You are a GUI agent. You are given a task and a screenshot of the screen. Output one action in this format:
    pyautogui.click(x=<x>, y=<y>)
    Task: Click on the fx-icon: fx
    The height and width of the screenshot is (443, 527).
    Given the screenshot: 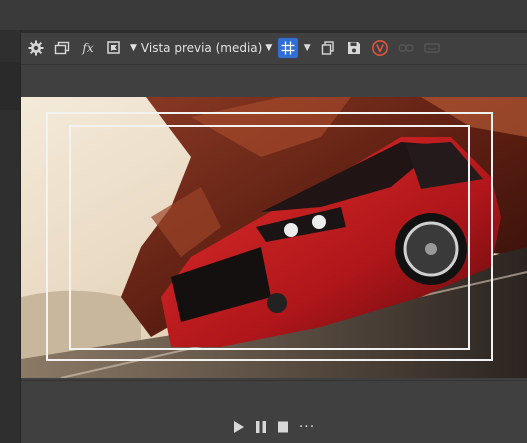 What is the action you would take?
    pyautogui.click(x=88, y=48)
    